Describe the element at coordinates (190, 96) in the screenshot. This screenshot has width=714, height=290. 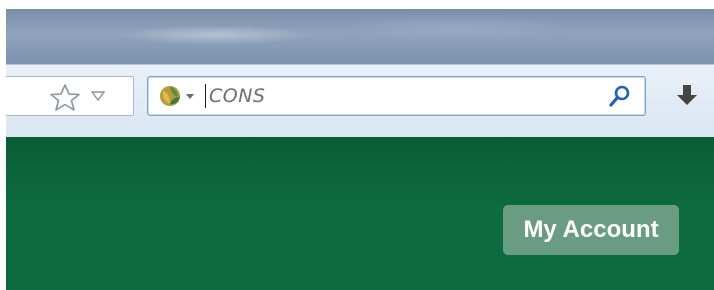
I see `engine-dropdown-icon` at that location.